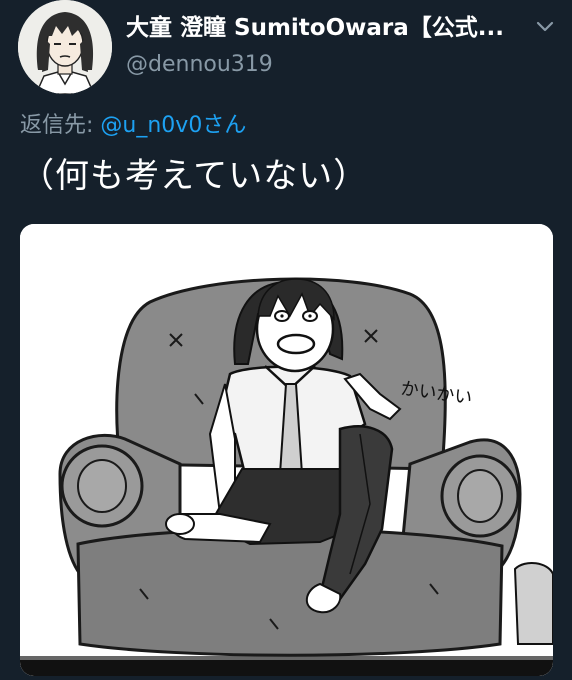 The height and width of the screenshot is (680, 572). I want to click on tweet-text: （何も考えていない）, so click(194, 176).